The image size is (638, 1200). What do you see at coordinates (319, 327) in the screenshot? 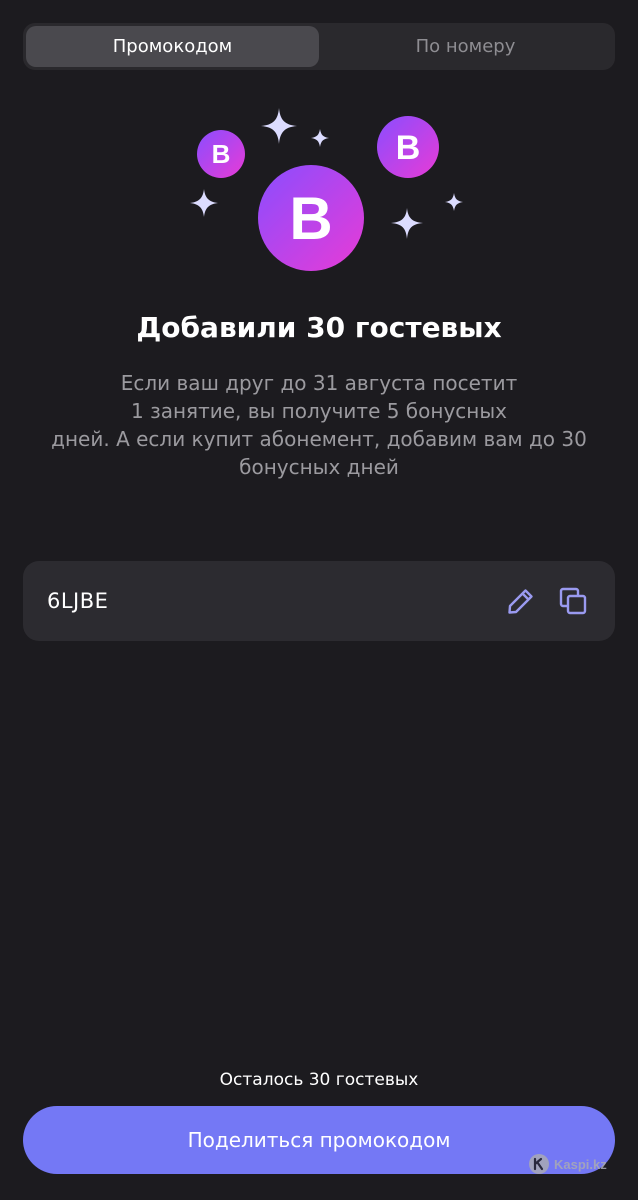
I see `page-title: Добавили 30 гостевых` at bounding box center [319, 327].